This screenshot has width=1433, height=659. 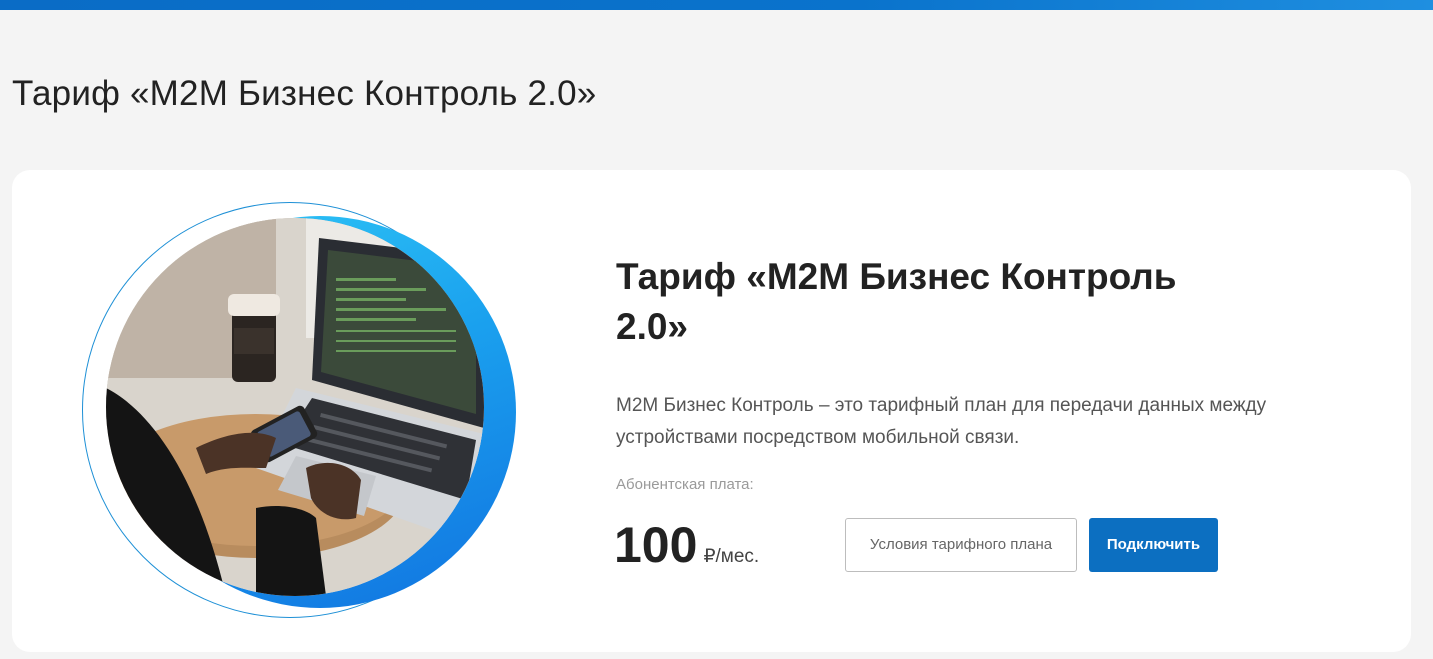 I want to click on tariff-title: Тариф «M2M Бизнес Контроль 2.0», so click(x=896, y=301).